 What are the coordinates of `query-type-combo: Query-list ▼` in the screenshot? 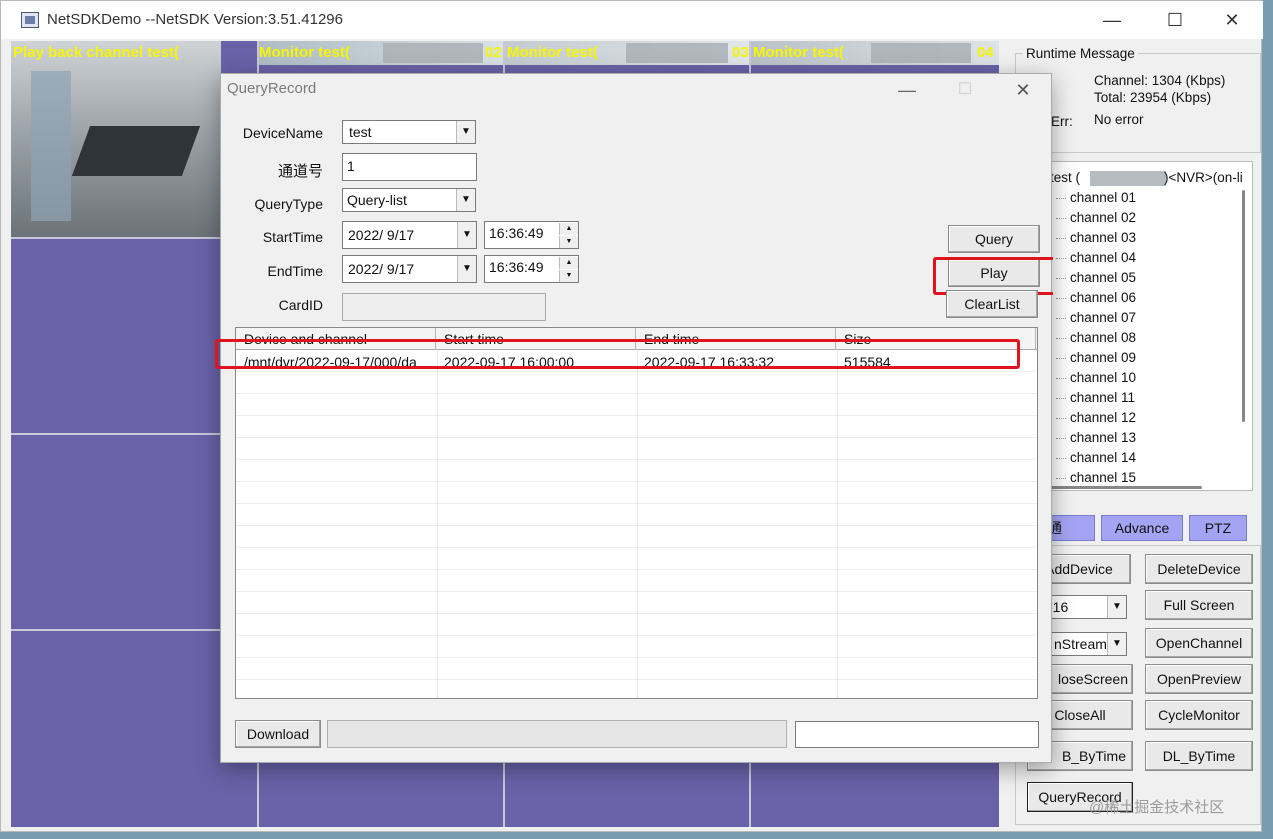 It's located at (409, 200).